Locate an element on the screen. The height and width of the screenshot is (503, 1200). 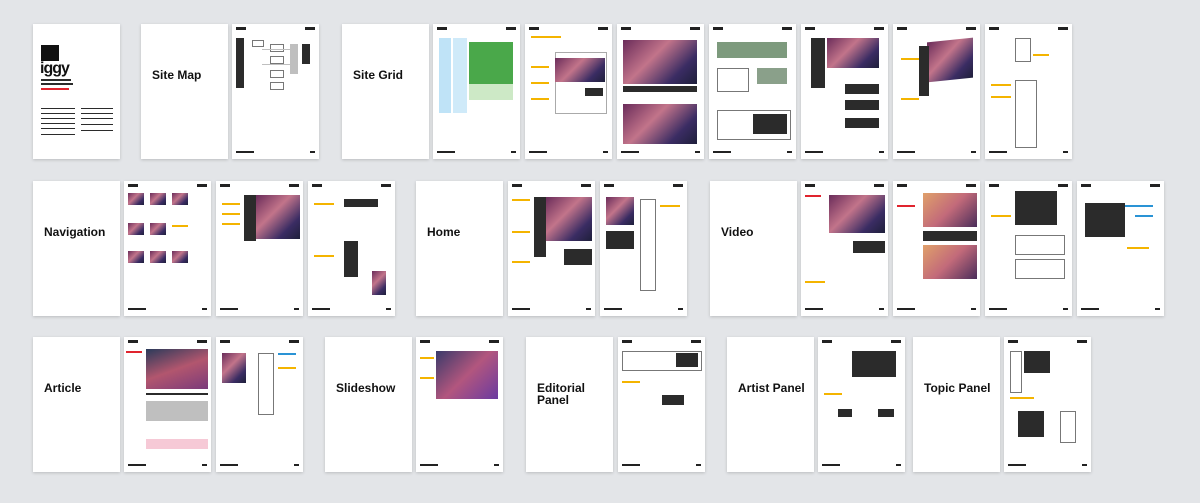
section-title: Slideshow is located at coordinates (366, 388).